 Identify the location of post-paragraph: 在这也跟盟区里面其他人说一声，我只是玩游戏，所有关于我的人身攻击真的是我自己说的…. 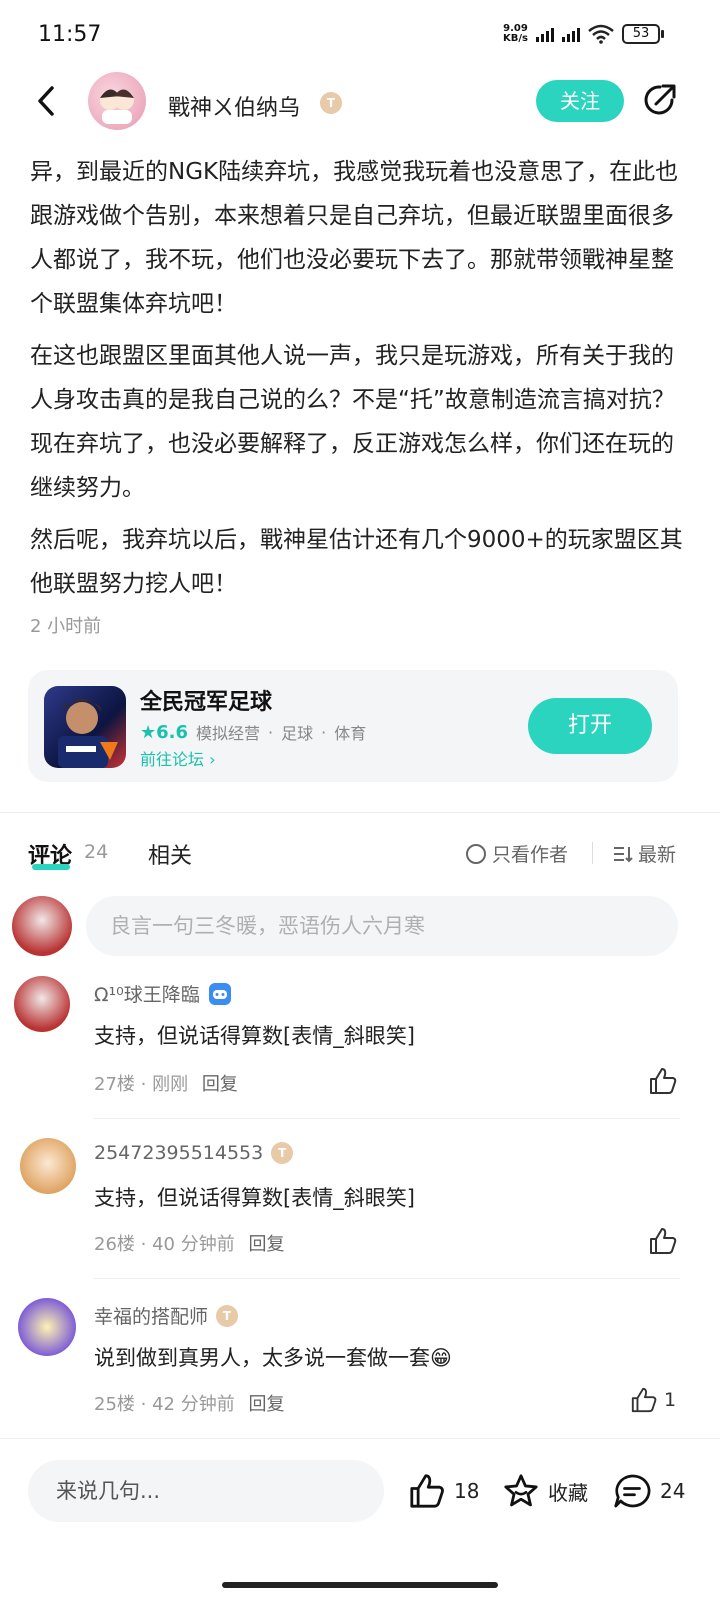
(352, 422).